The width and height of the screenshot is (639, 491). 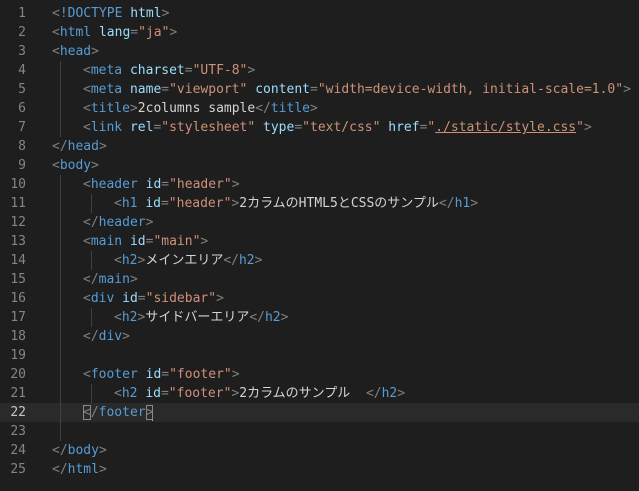 What do you see at coordinates (319, 469) in the screenshot?
I see `code-line: 25 </html>` at bounding box center [319, 469].